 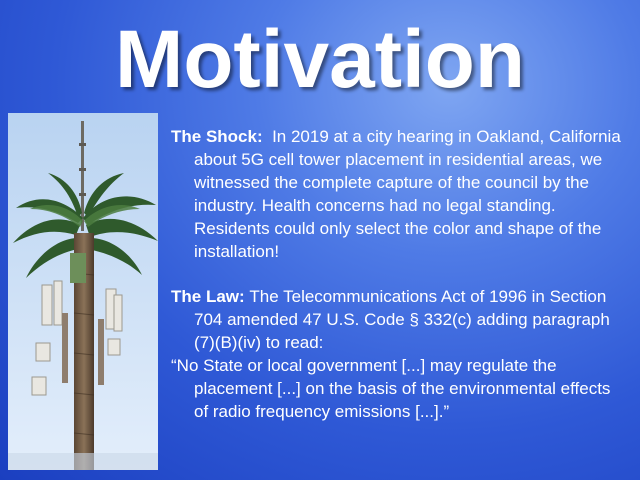 What do you see at coordinates (320, 59) in the screenshot?
I see `slide-title: Motivation` at bounding box center [320, 59].